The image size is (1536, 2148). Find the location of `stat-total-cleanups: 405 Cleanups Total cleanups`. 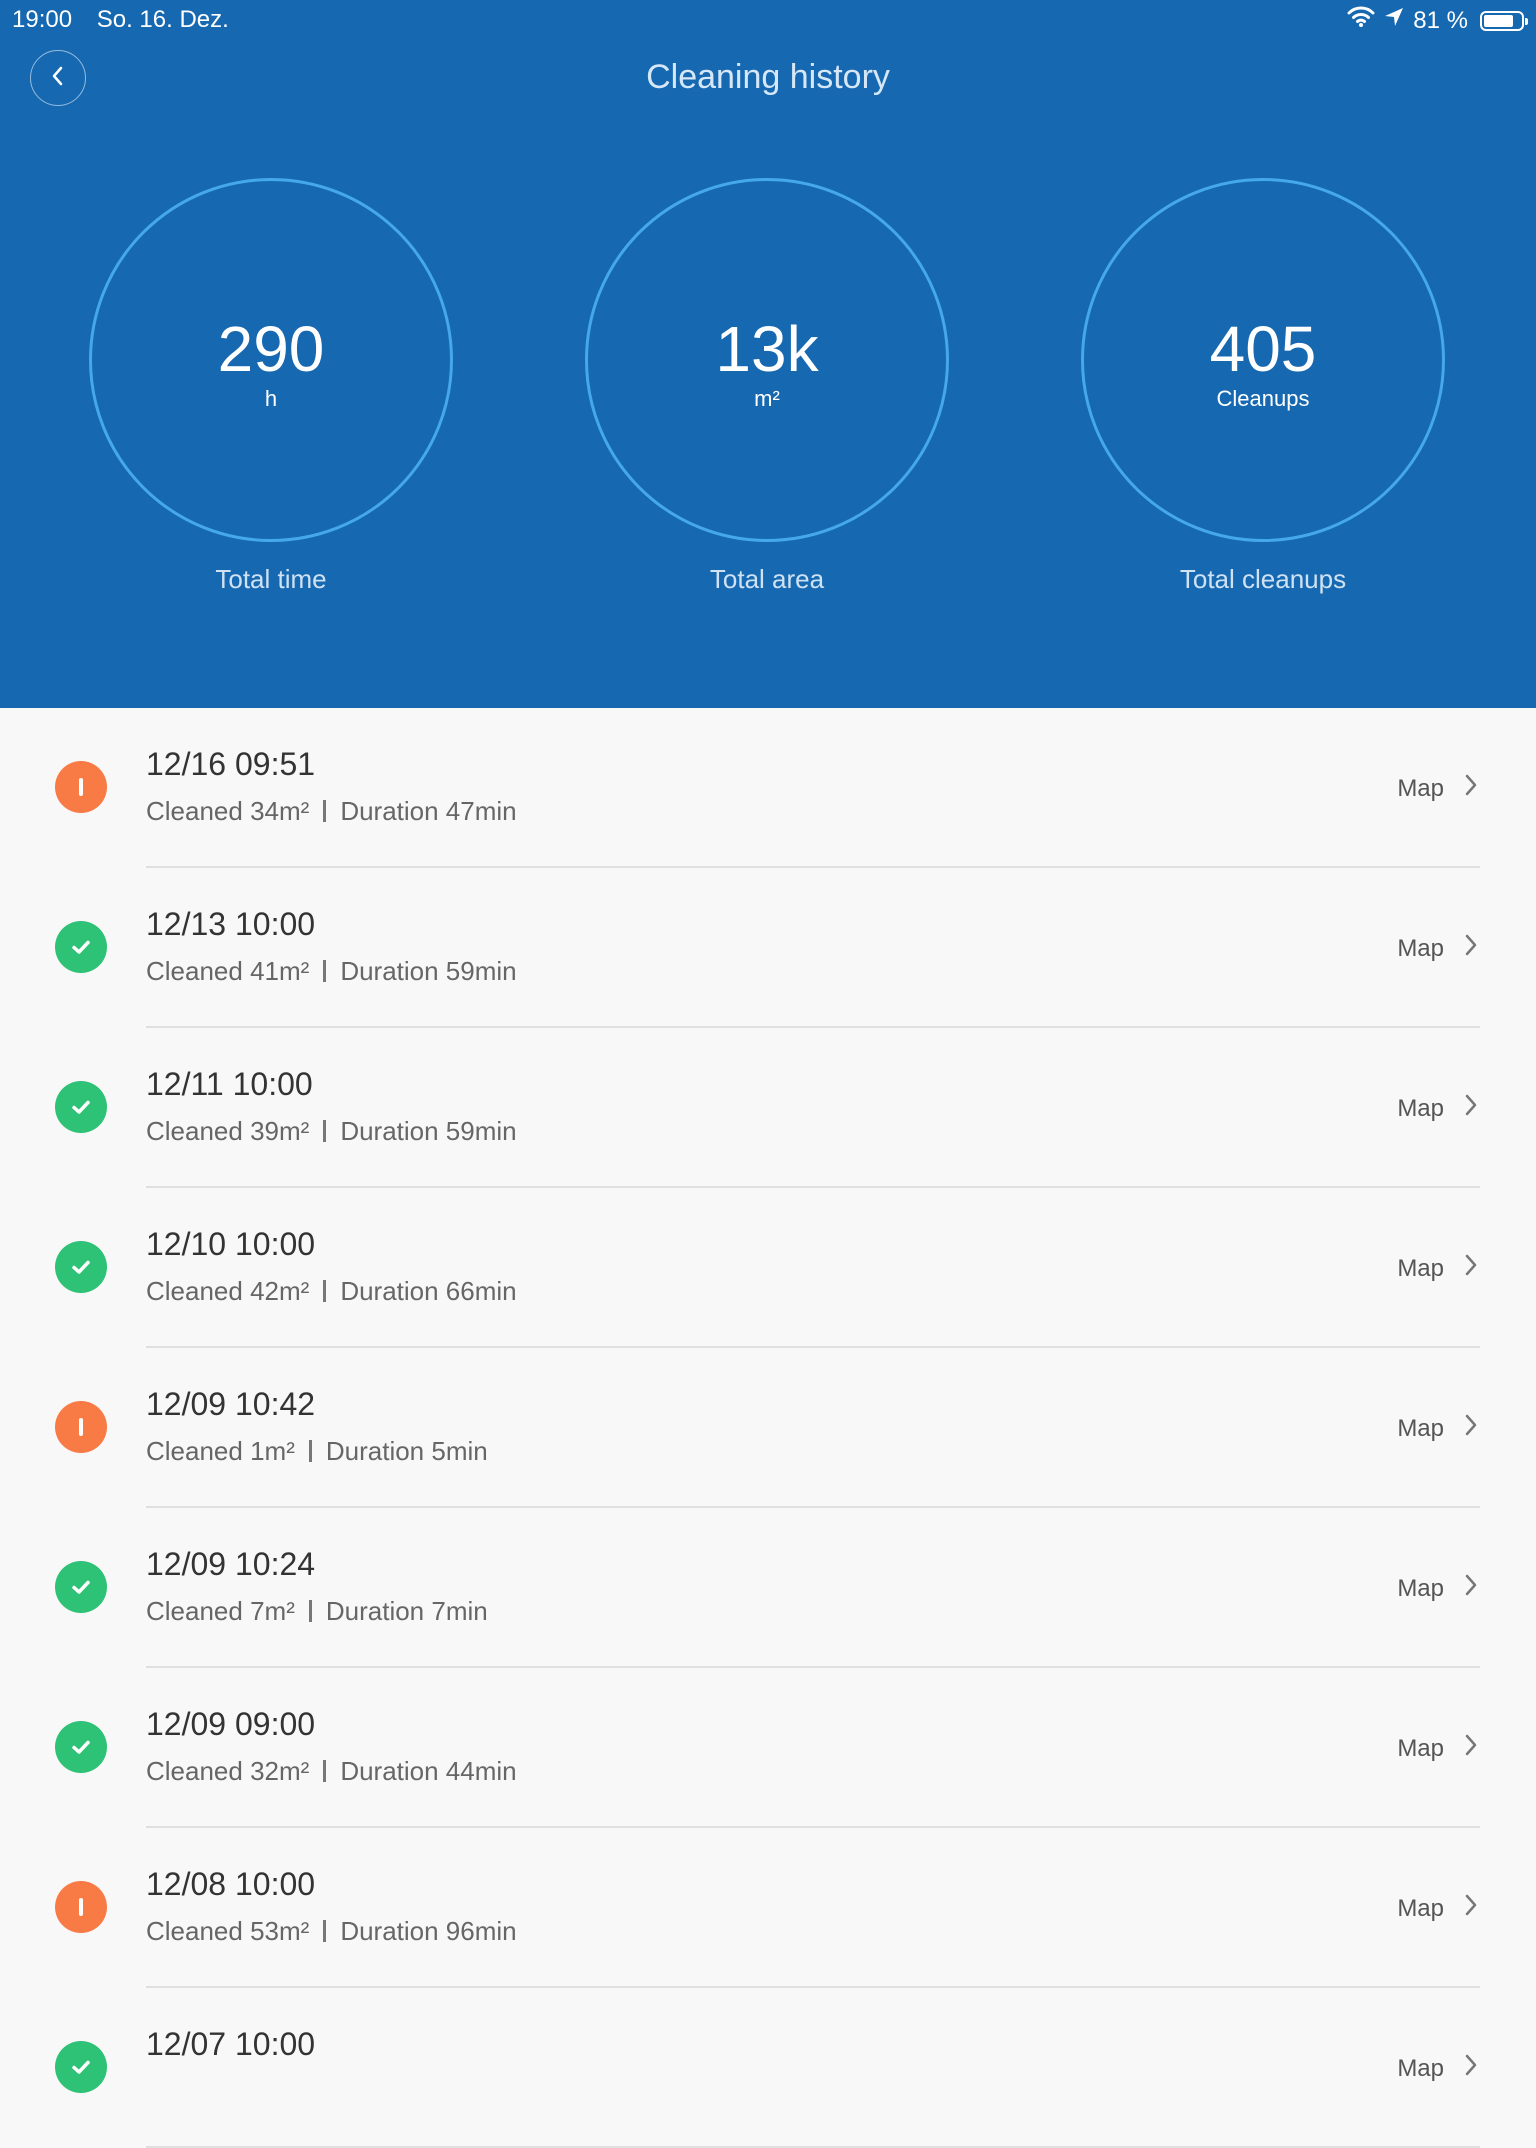

stat-total-cleanups: 405 Cleanups Total cleanups is located at coordinates (1263, 386).